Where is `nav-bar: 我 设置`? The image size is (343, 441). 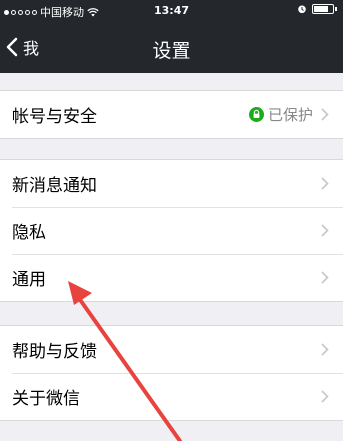
nav-bar: 我 设置 is located at coordinates (171, 47).